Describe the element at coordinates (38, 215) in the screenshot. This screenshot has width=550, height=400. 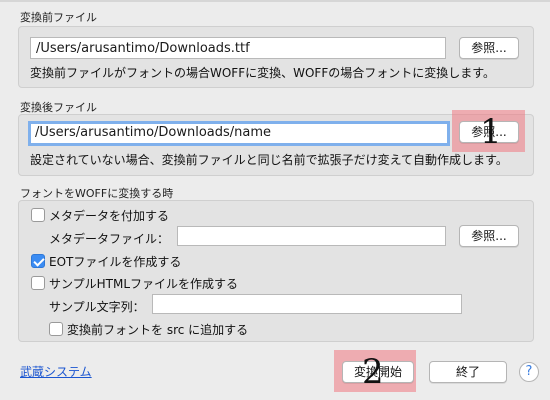
I see `metadata-checkbox` at that location.